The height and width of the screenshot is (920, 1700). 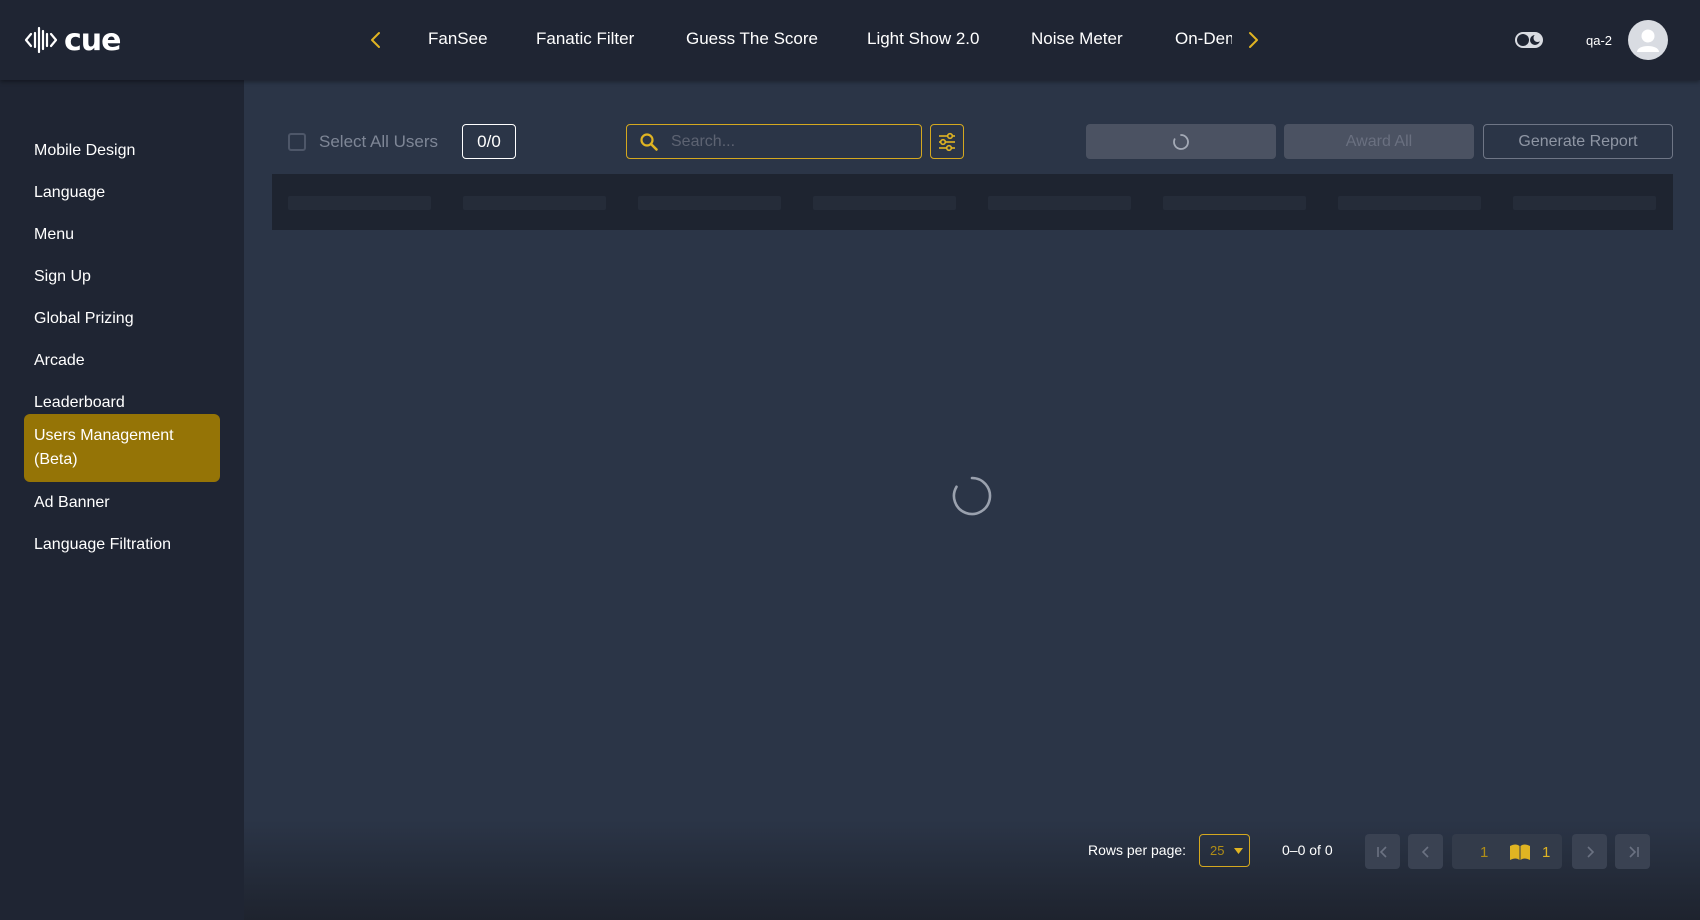 I want to click on nav-item-guess-the-score: Guess The Score, so click(x=752, y=39).